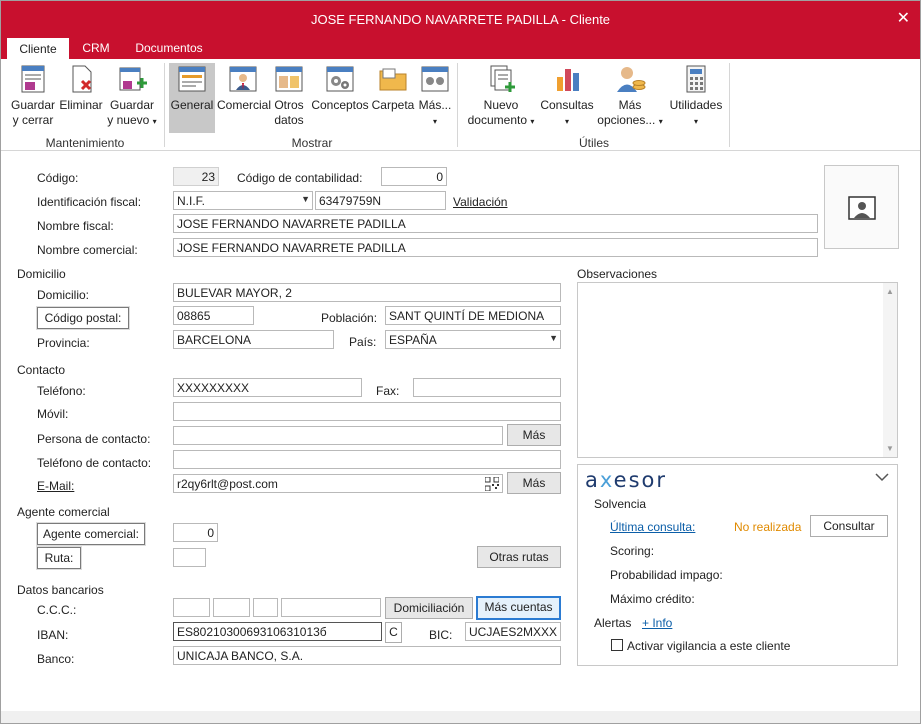 The image size is (921, 724). Describe the element at coordinates (518, 608) in the screenshot. I see `mas-cuentas-button: Más cuentas` at that location.